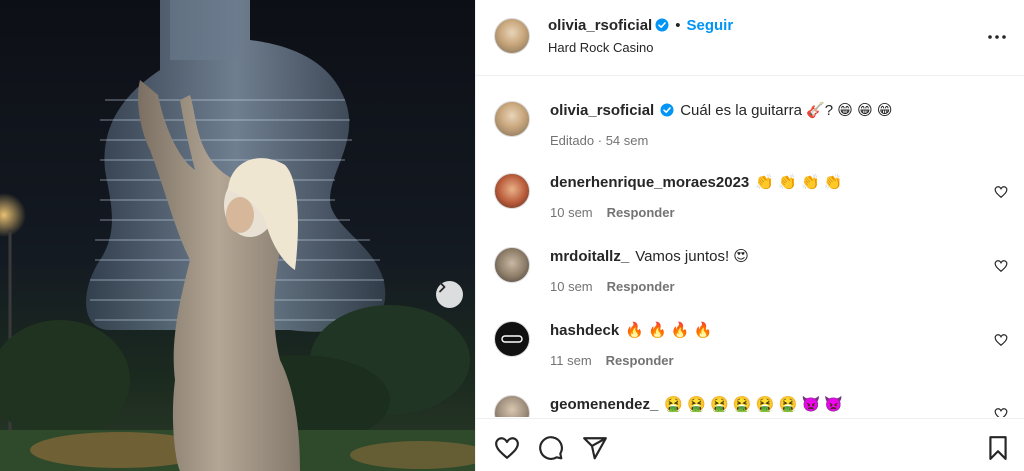 Image resolution: width=1024 pixels, height=471 pixels. Describe the element at coordinates (998, 448) in the screenshot. I see `bookmark-icon` at that location.